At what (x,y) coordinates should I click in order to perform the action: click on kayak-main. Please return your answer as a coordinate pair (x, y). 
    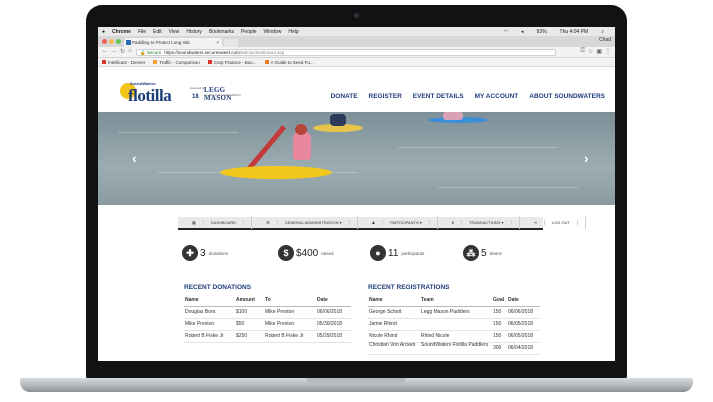
    Looking at the image, I should click on (276, 172).